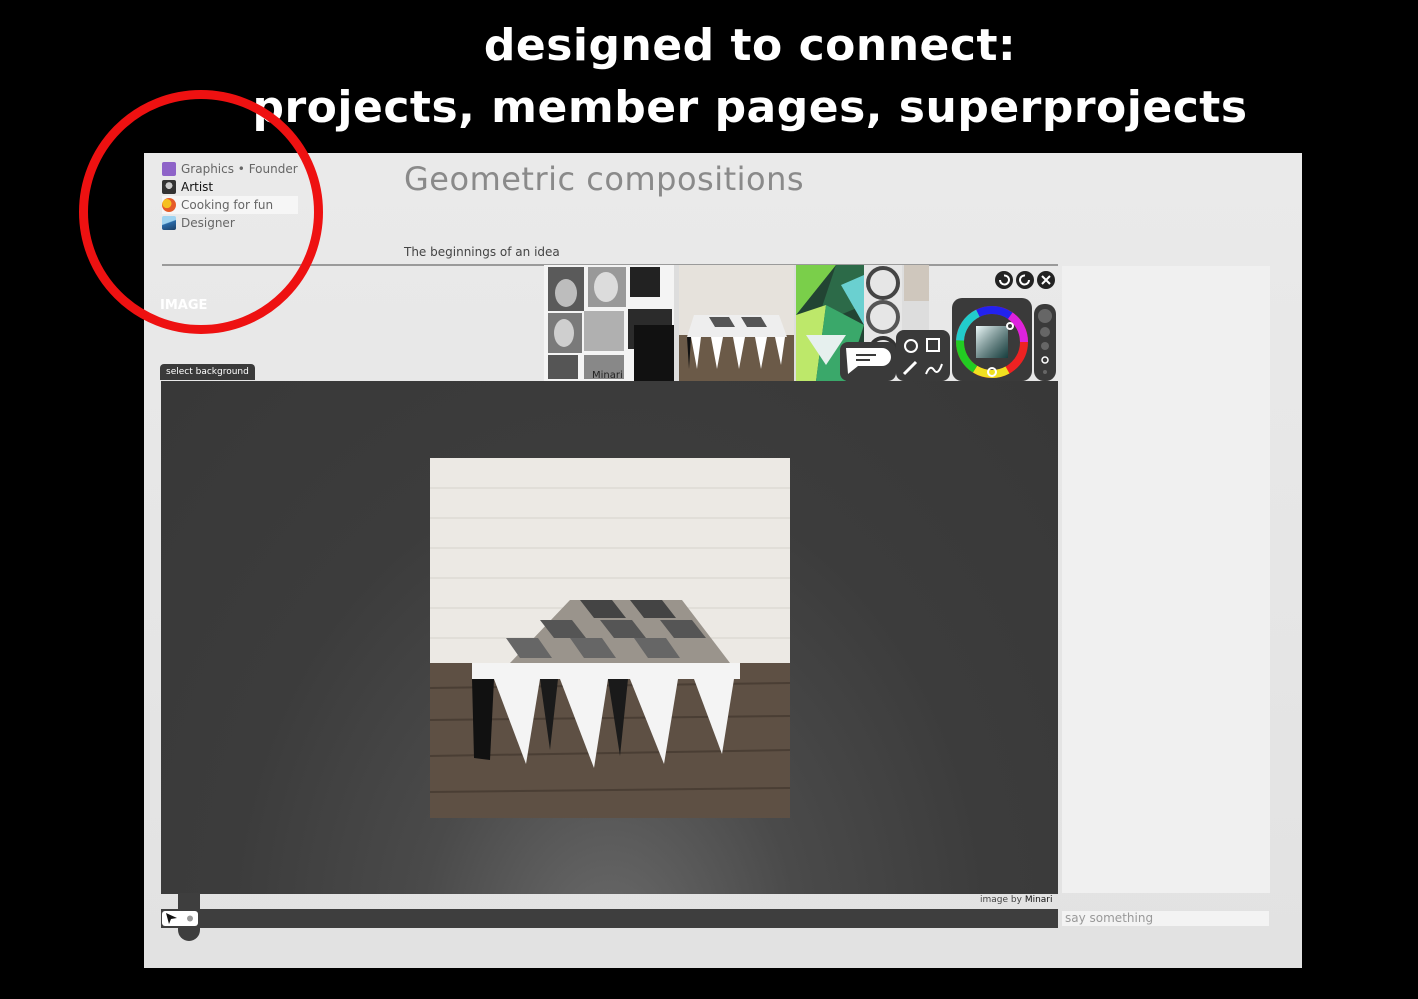  Describe the element at coordinates (190, 918) in the screenshot. I see `toggle-dot-icon` at that location.